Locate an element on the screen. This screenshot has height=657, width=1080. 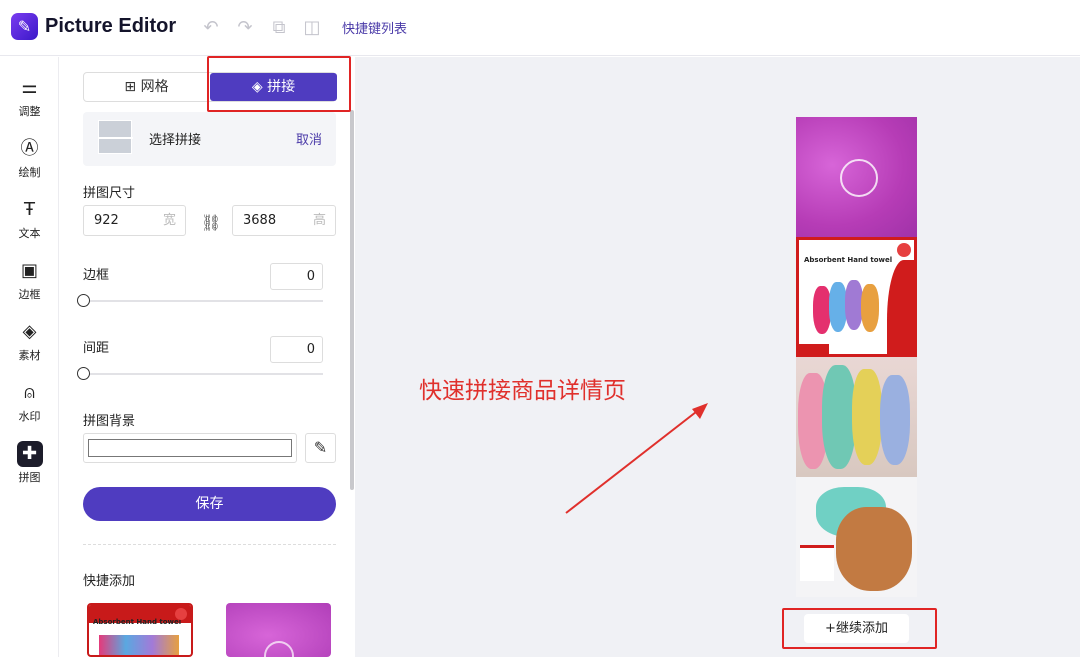
left-nav: ⚌ 调整 Ⓐ 绘制 Ŧ 文本 ▣ 边框 ◈ 素材 ⍝ 水印 ✚ 拼图 is located at coordinates (29, 357).